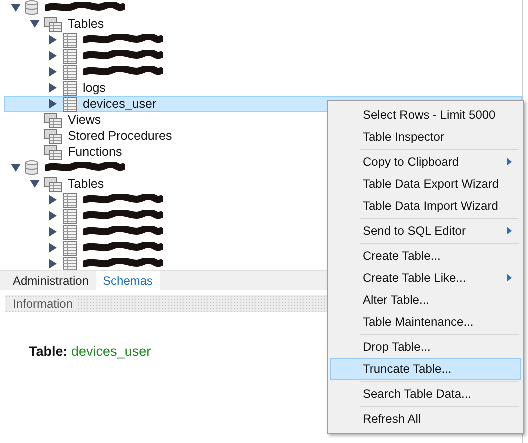  I want to click on menu-item: Table Data Import Wizard, so click(425, 206).